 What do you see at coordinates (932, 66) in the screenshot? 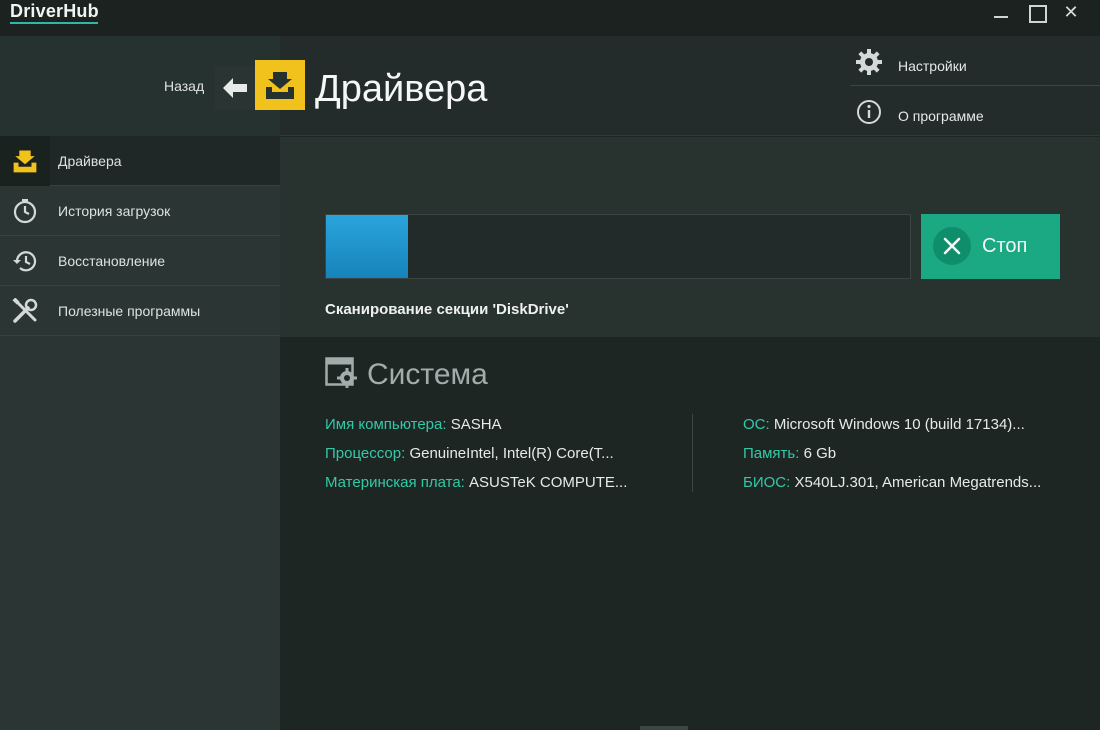
I see `settings-label: Настройки` at bounding box center [932, 66].